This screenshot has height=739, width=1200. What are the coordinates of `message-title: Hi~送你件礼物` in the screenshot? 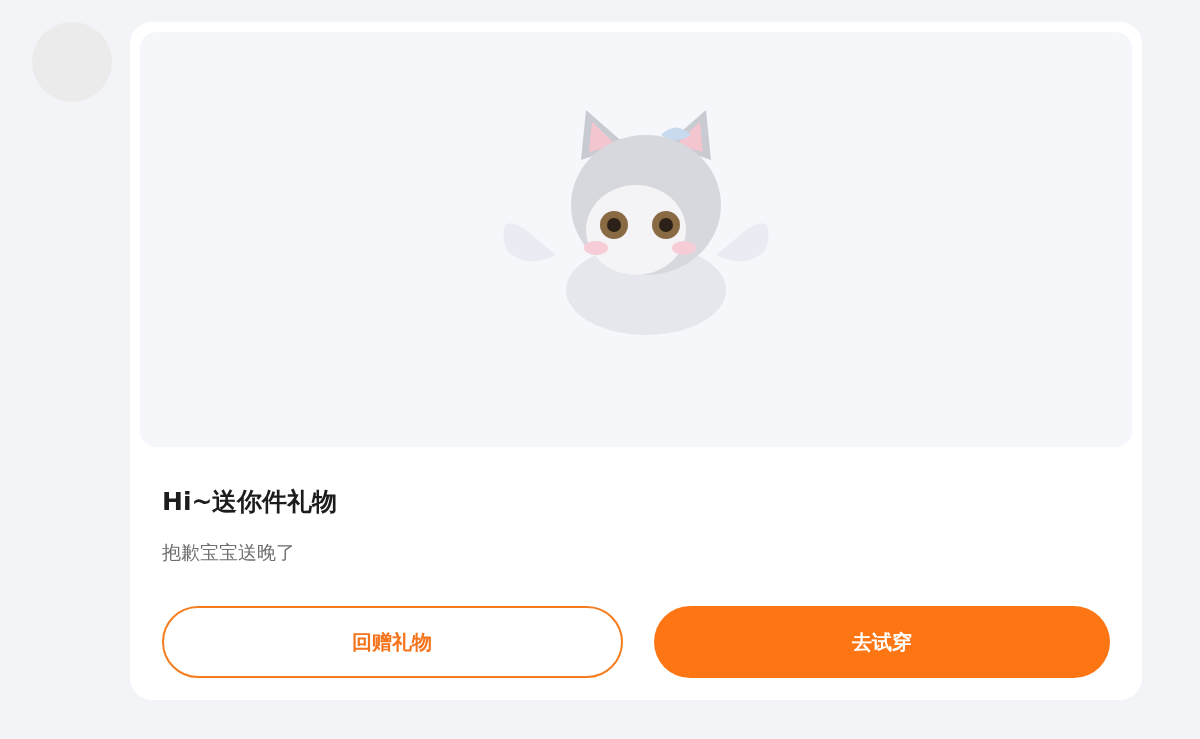 It's located at (250, 502).